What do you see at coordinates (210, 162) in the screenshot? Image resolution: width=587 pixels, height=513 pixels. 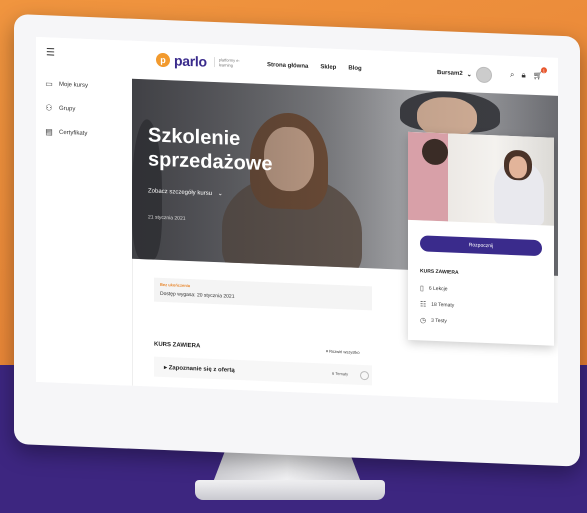 I see `title-line-2: sprzedażowe` at bounding box center [210, 162].